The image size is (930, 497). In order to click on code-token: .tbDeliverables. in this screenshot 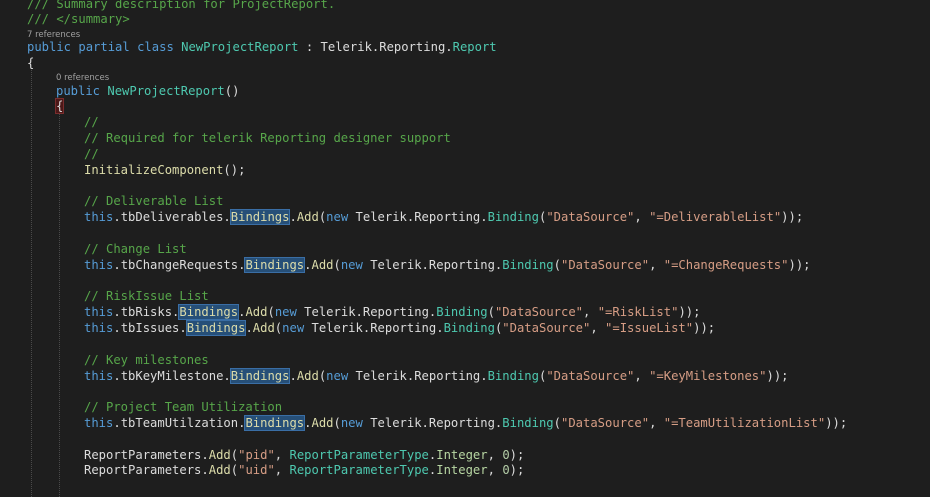, I will do `click(172, 217)`.